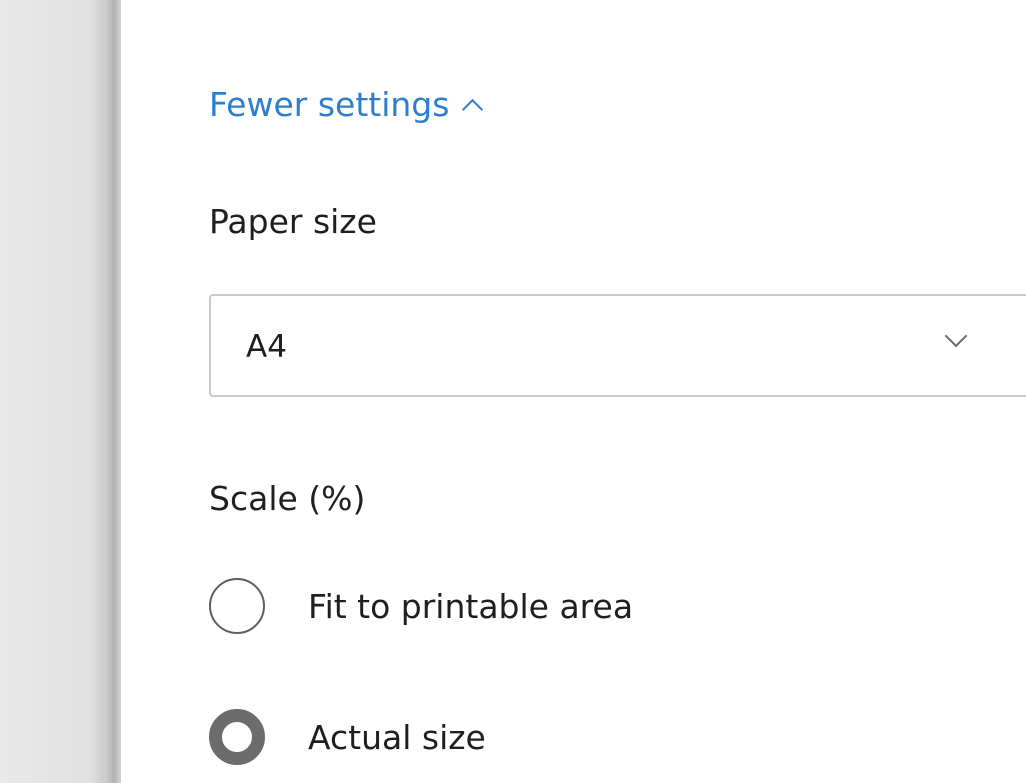 The width and height of the screenshot is (1026, 783). Describe the element at coordinates (287, 498) in the screenshot. I see `scale-label: Scale (%)` at that location.